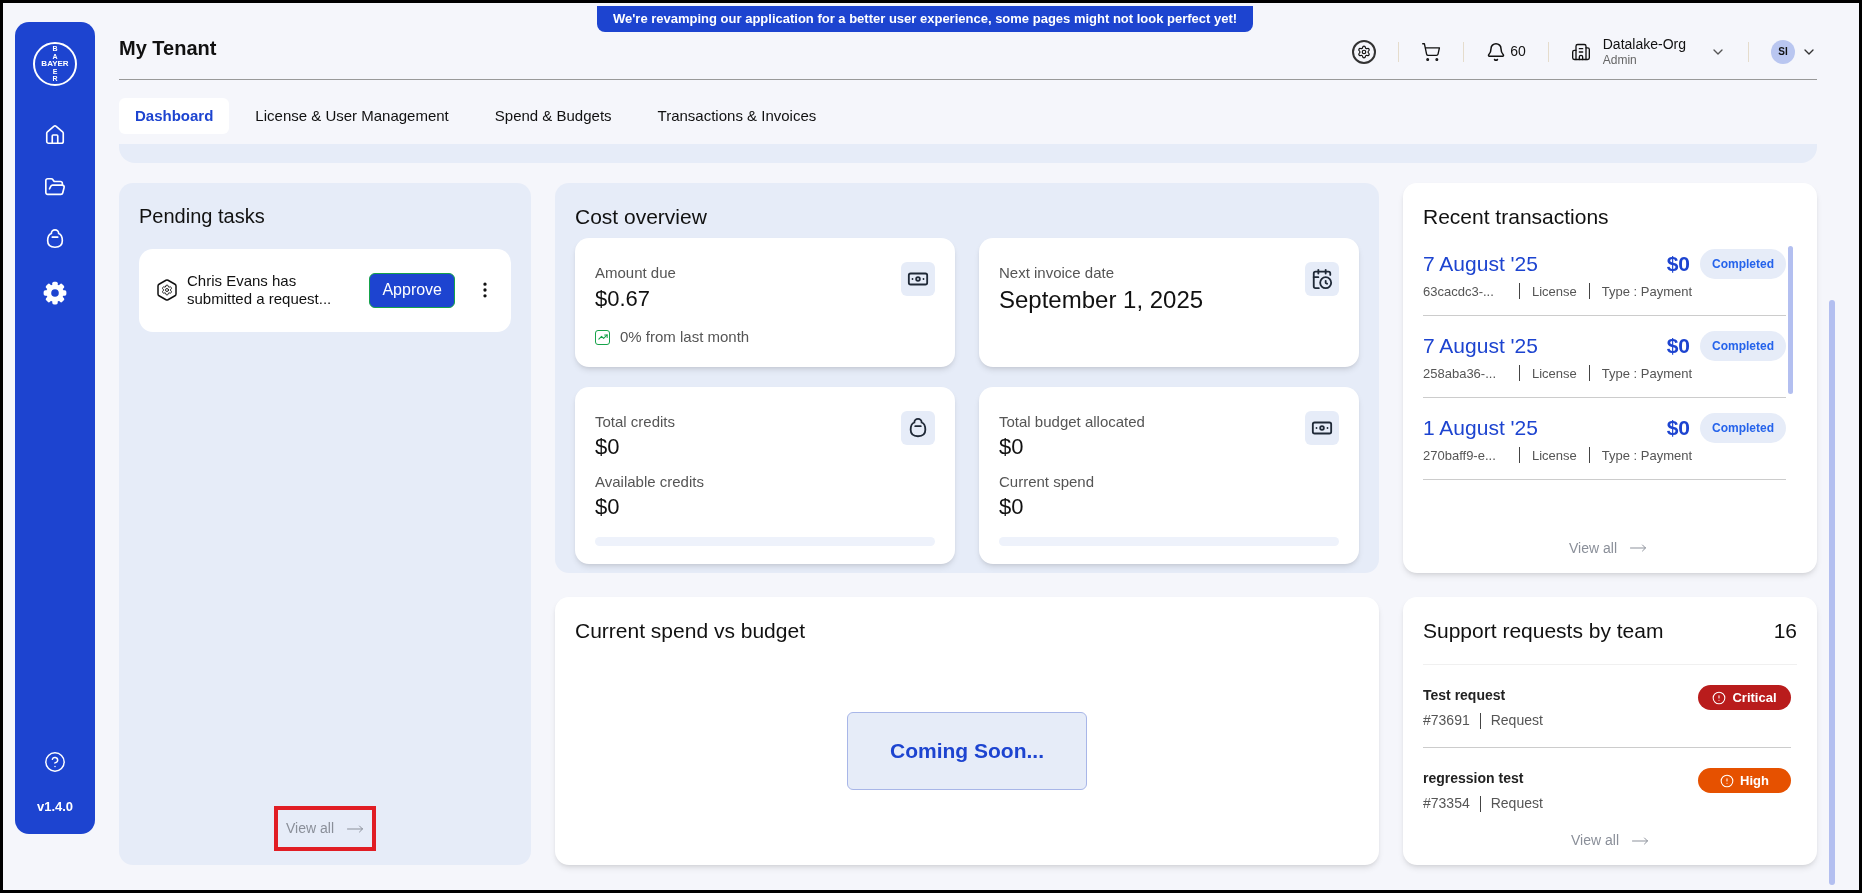 This screenshot has width=1862, height=893. I want to click on cart-icon, so click(1431, 51).